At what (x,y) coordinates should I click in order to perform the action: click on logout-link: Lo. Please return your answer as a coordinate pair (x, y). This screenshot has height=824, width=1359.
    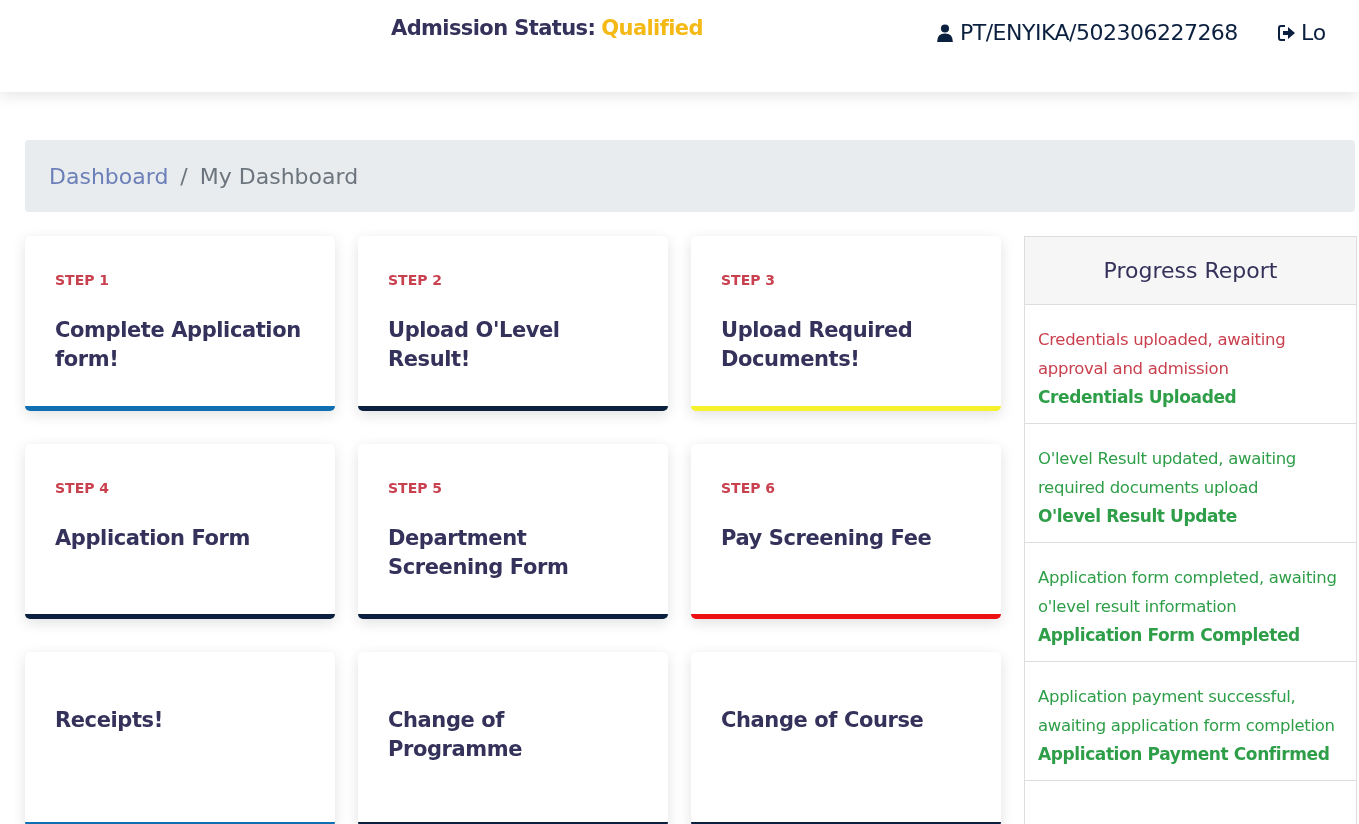
    Looking at the image, I should click on (1302, 32).